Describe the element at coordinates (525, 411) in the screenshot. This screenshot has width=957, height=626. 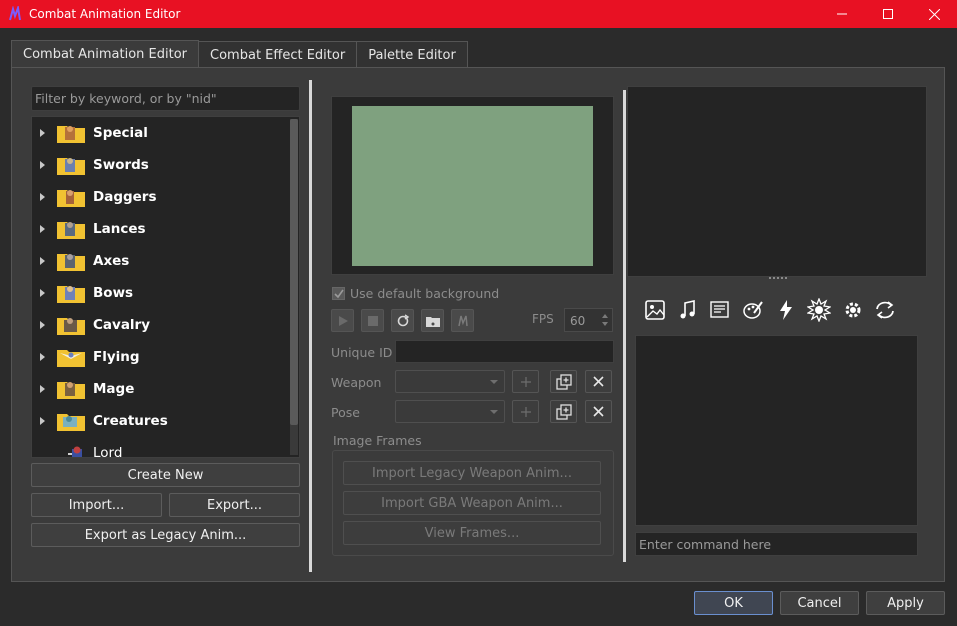
I see `add-pose-button` at that location.